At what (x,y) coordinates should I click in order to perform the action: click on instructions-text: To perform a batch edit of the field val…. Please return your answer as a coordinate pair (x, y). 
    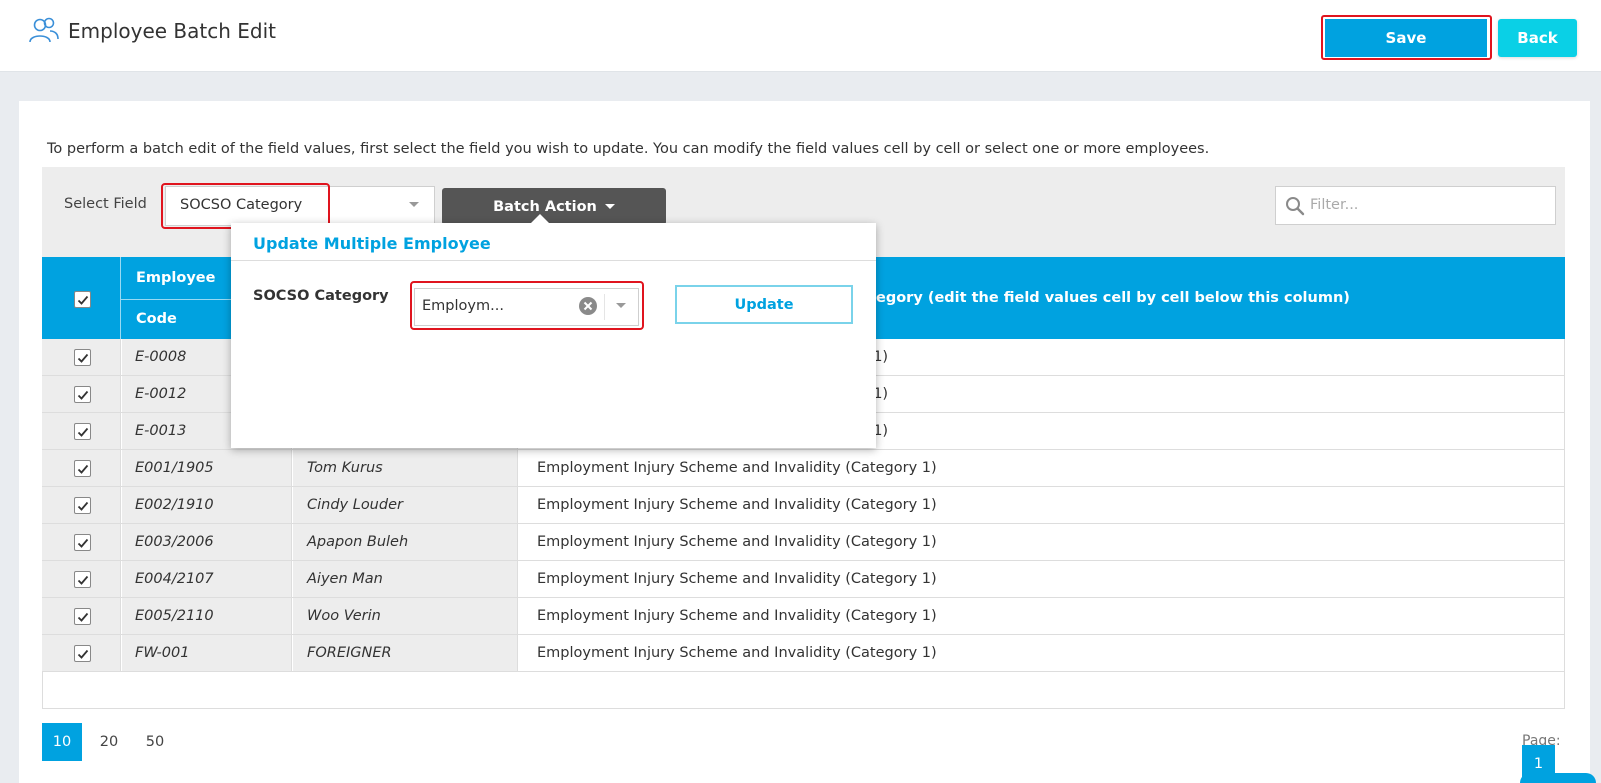
    Looking at the image, I should click on (628, 149).